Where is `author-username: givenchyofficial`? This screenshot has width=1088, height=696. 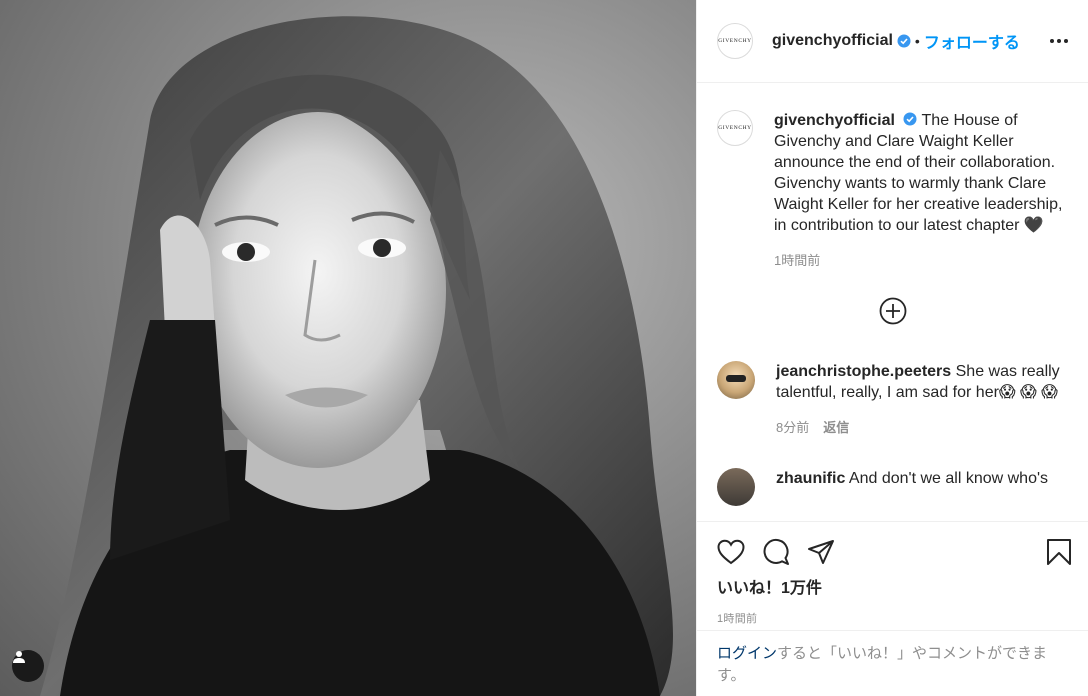 author-username: givenchyofficial is located at coordinates (832, 41).